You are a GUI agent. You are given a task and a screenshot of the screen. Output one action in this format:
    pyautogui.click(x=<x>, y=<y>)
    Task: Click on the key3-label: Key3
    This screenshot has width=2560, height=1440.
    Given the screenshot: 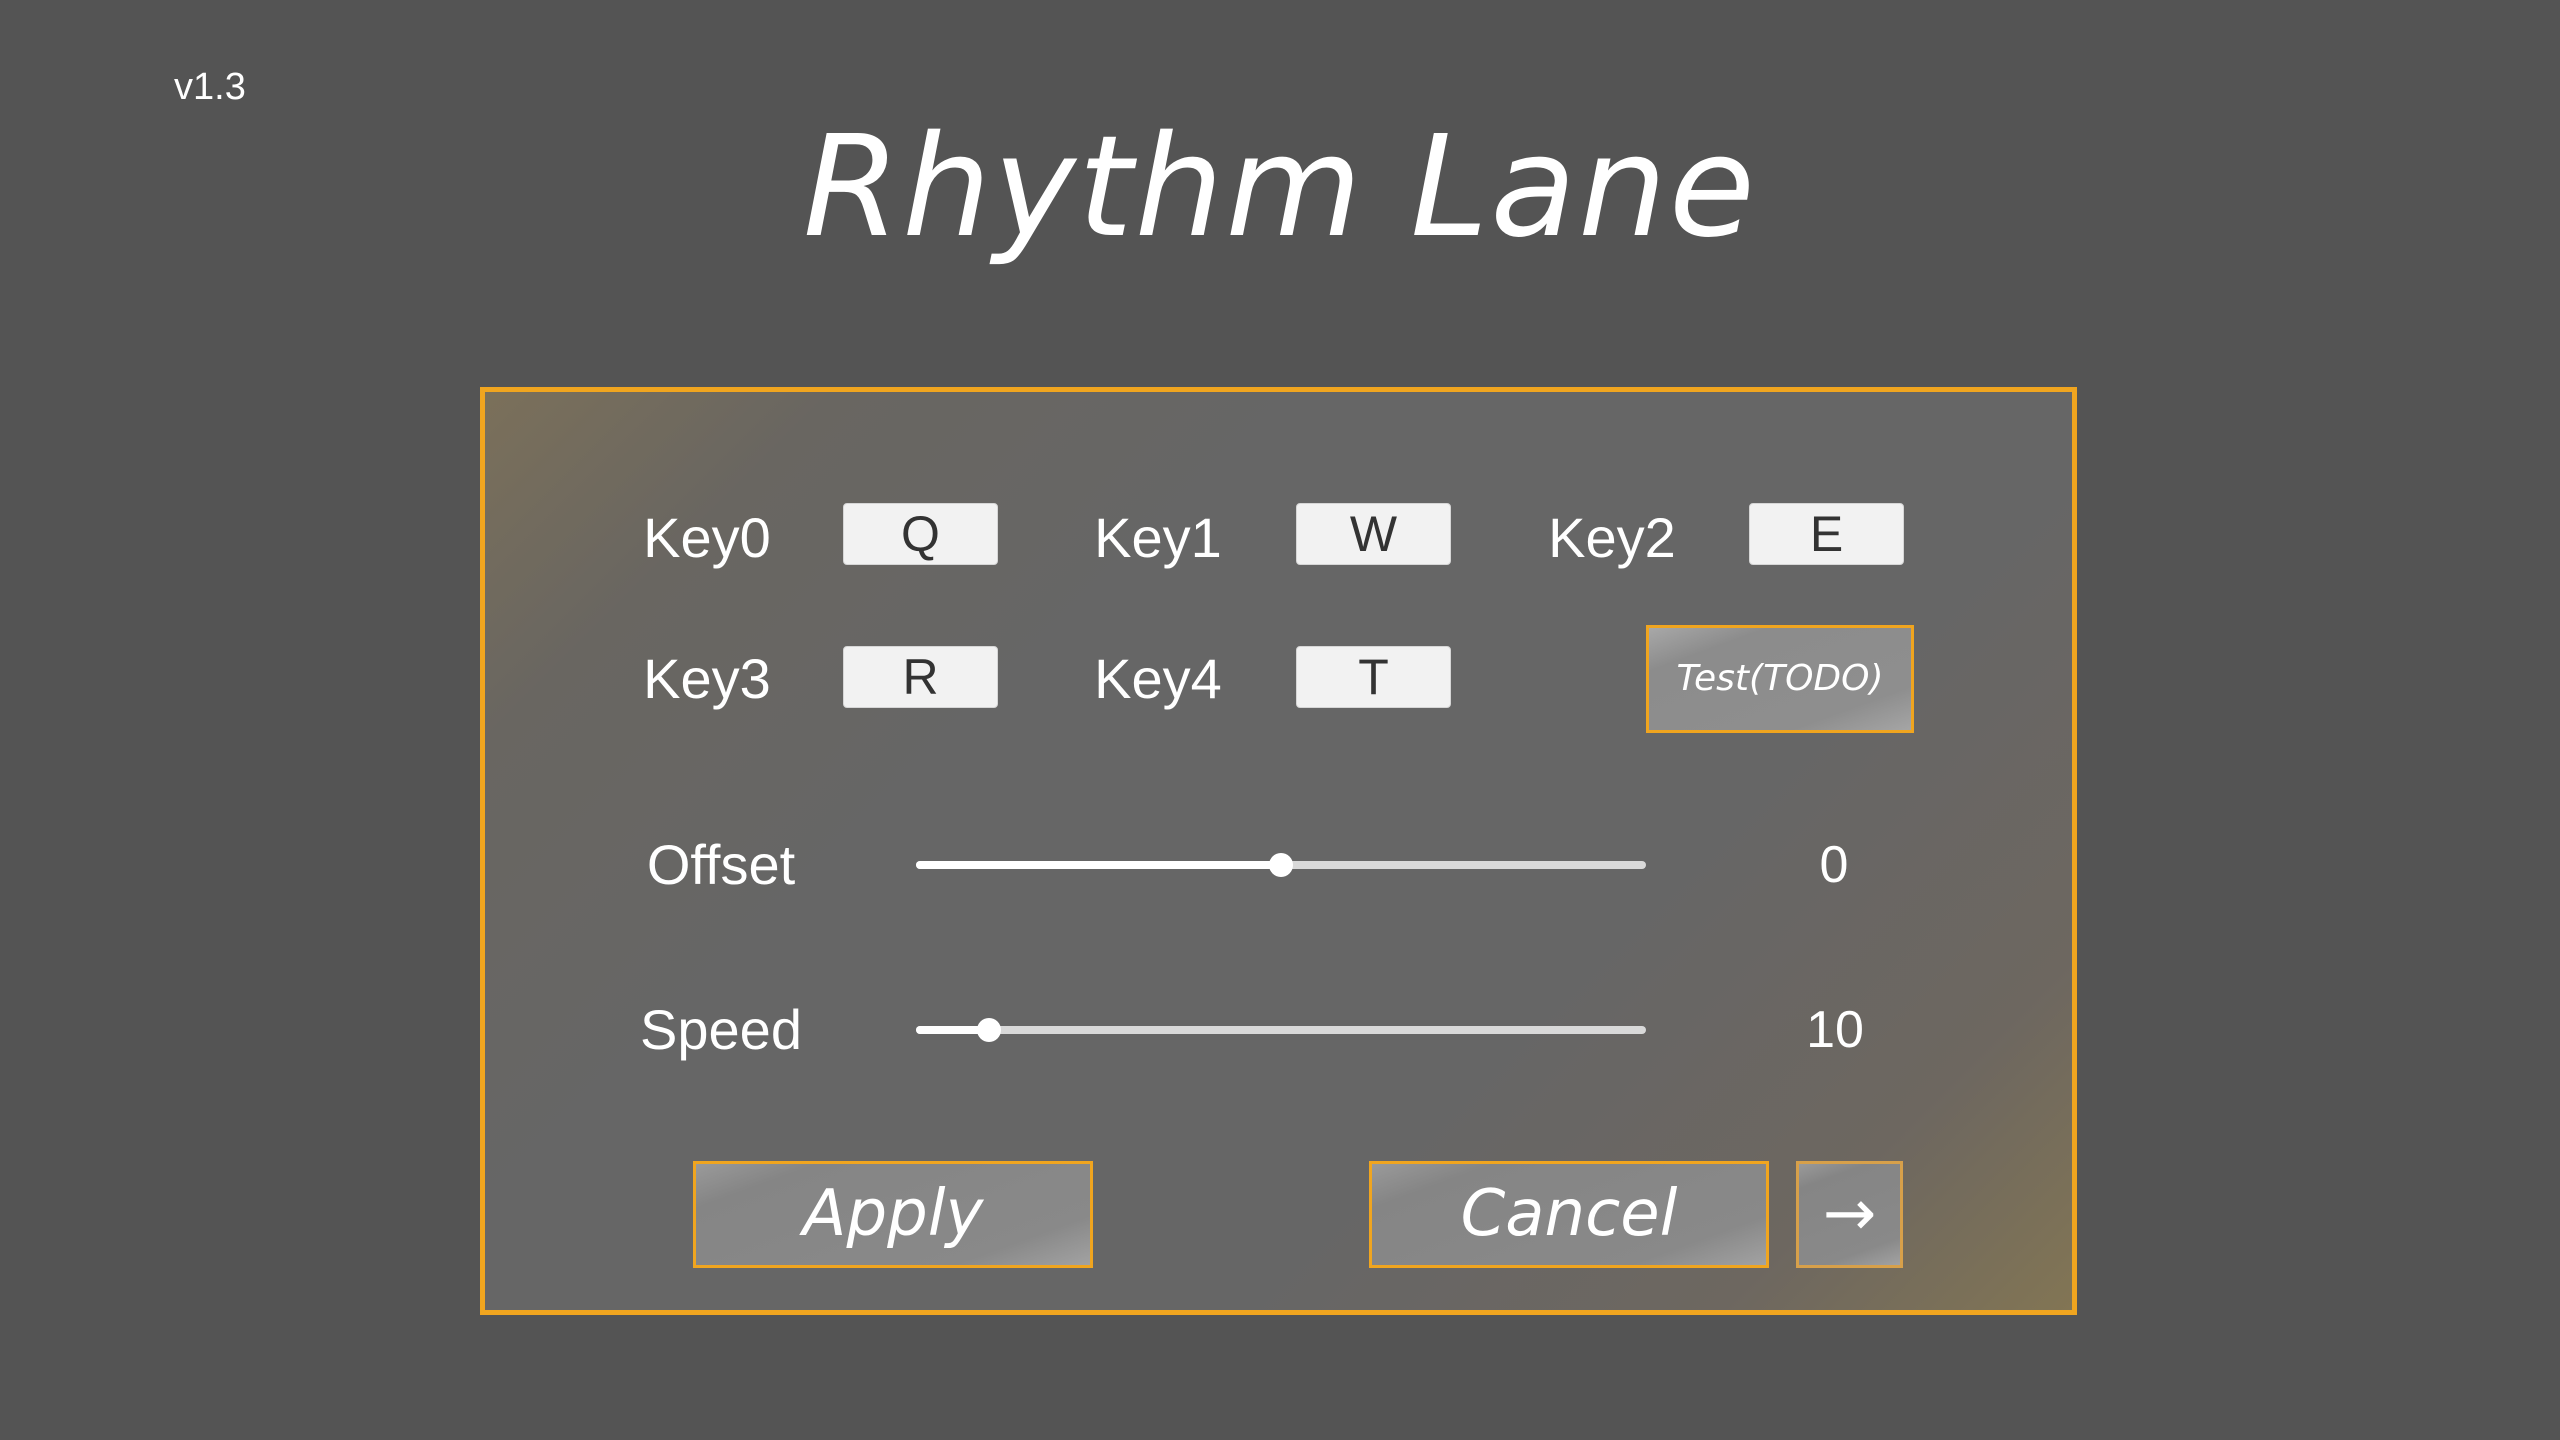 What is the action you would take?
    pyautogui.click(x=707, y=678)
    